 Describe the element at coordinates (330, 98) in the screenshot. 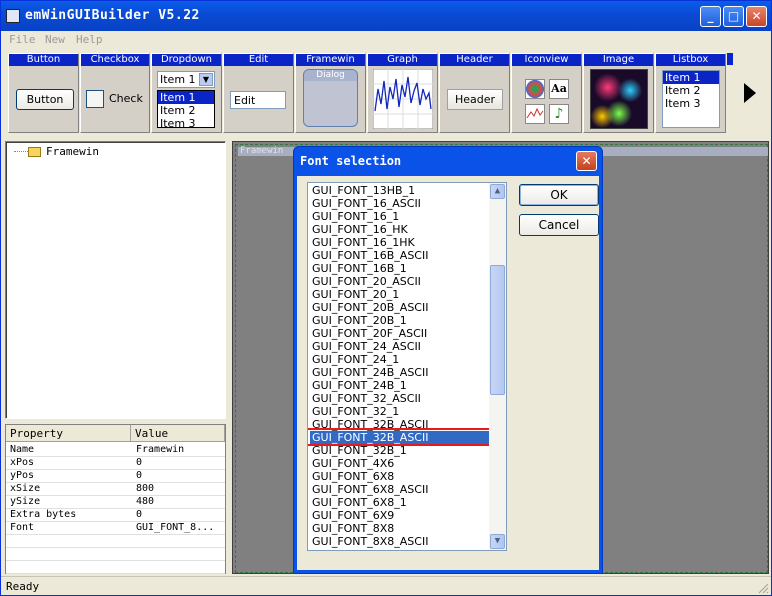

I see `framewin-preview: Dialog` at that location.